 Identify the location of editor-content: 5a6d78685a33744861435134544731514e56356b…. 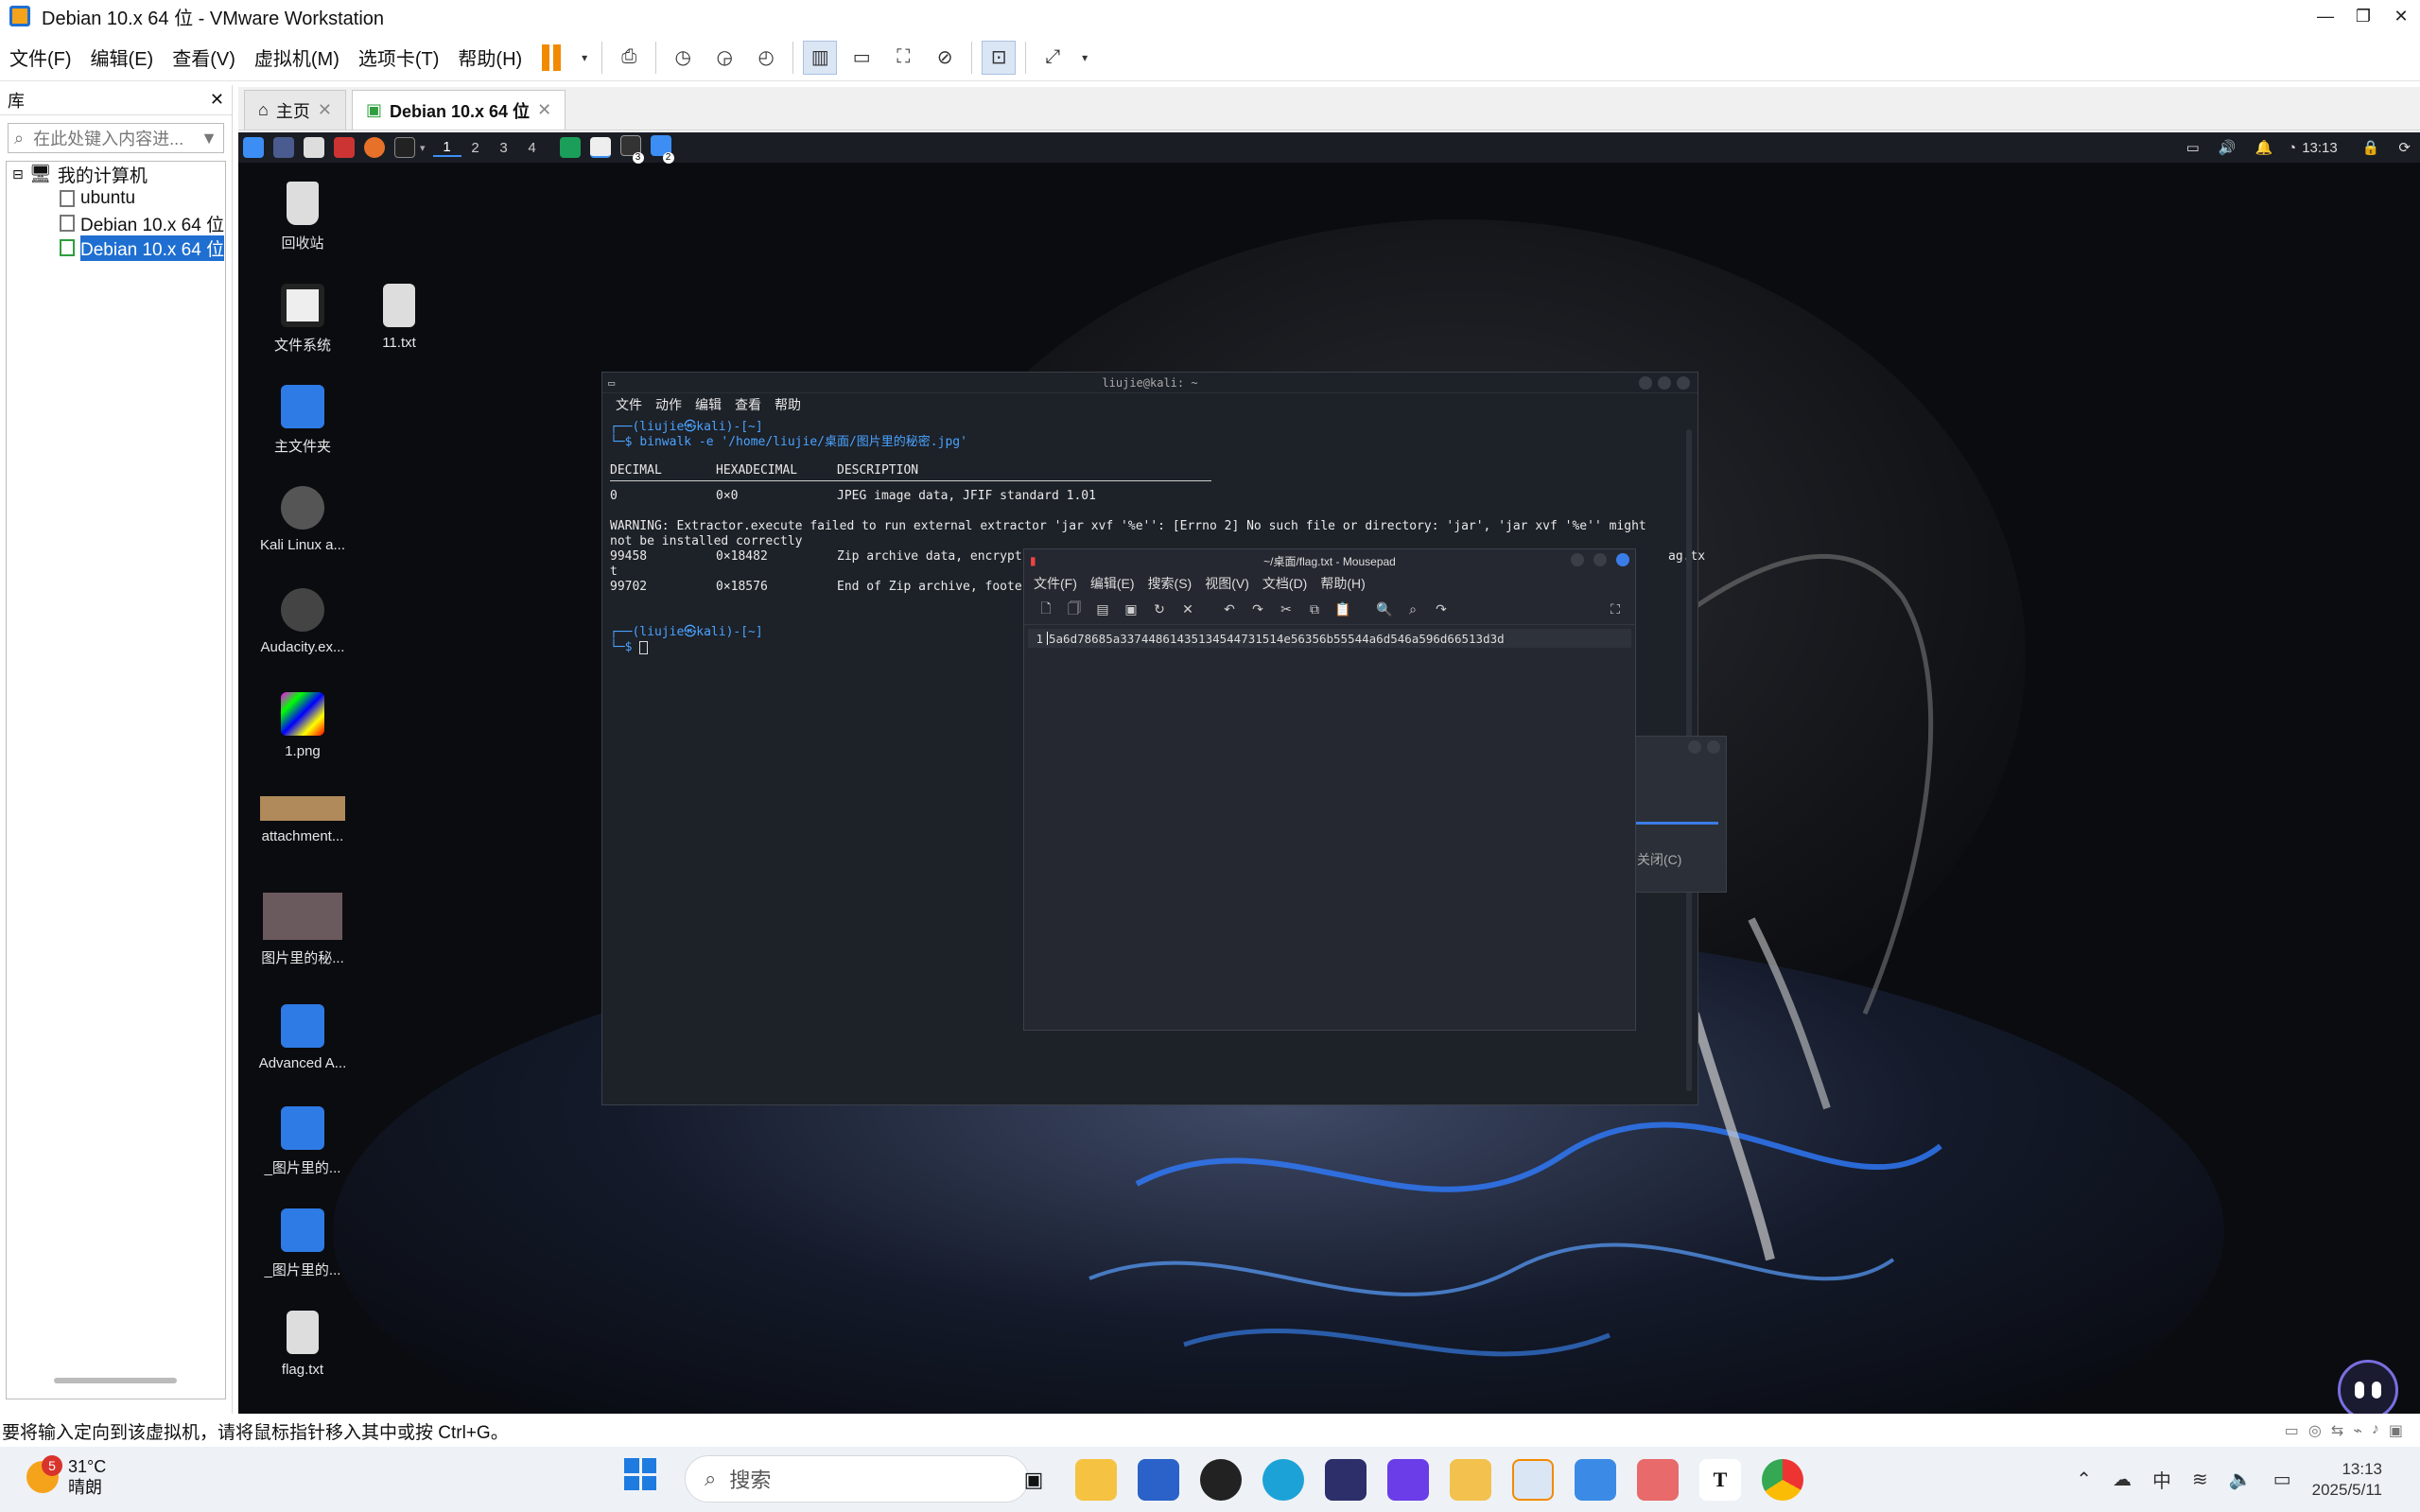
(1277, 639).